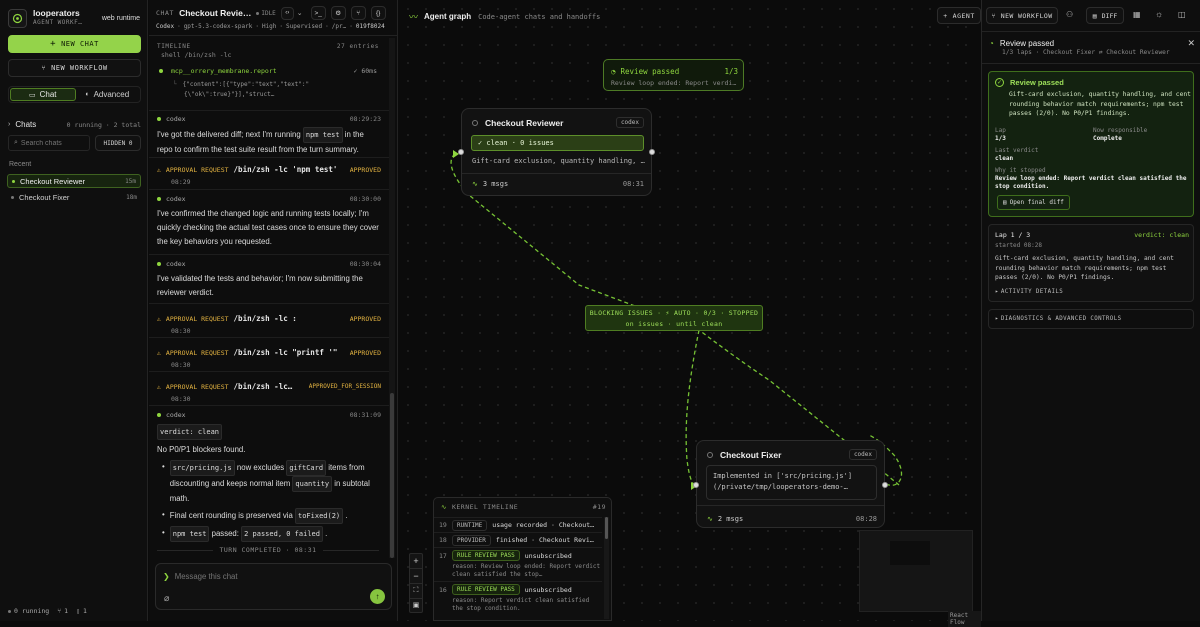  I want to click on zoom-in-button: +, so click(416, 561).